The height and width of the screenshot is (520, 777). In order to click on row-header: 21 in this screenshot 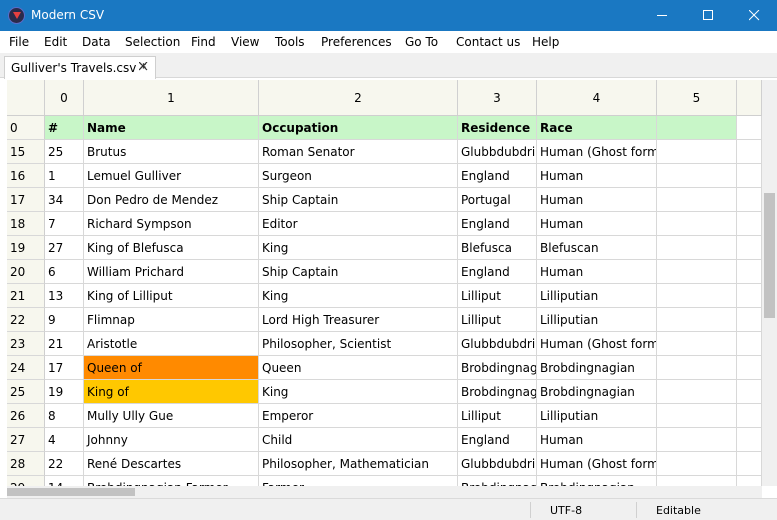, I will do `click(26, 296)`.